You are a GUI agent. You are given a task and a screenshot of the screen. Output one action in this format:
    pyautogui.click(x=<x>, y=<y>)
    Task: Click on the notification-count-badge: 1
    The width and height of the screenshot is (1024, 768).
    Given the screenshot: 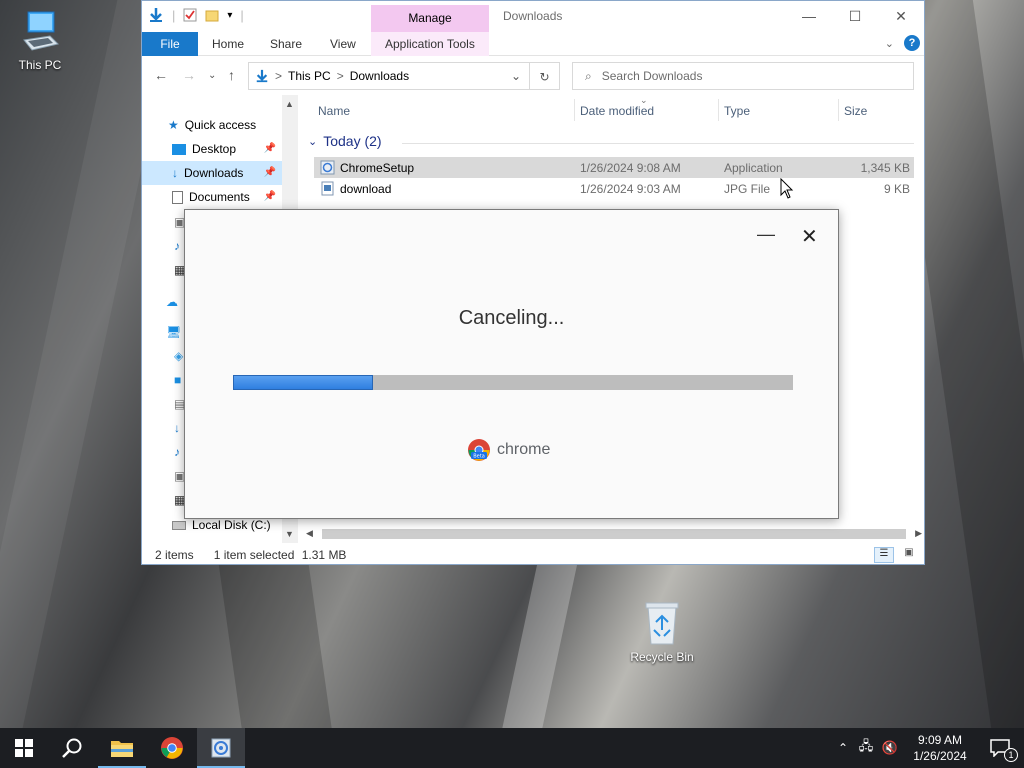 What is the action you would take?
    pyautogui.click(x=1011, y=755)
    